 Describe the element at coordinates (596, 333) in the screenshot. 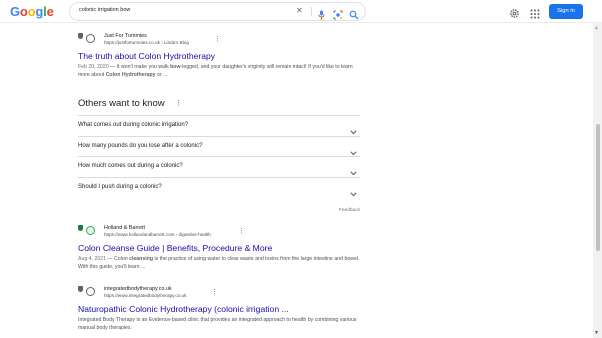

I see `scroll-down-arrow-icon: ▼` at that location.